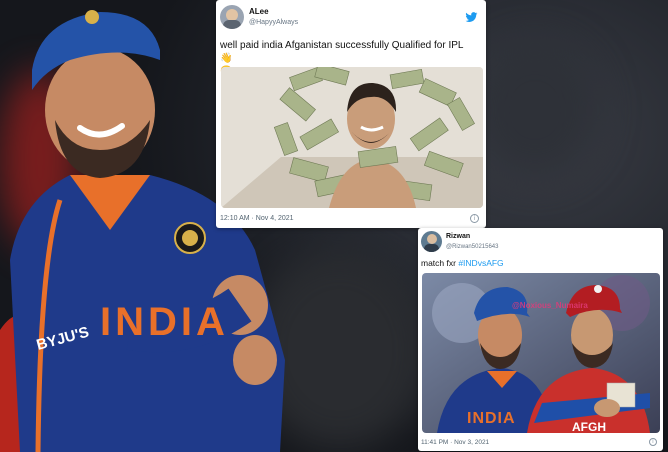 Image resolution: width=668 pixels, height=452 pixels. What do you see at coordinates (480, 263) in the screenshot?
I see `hashtag-link: #INDvsAFG` at bounding box center [480, 263].